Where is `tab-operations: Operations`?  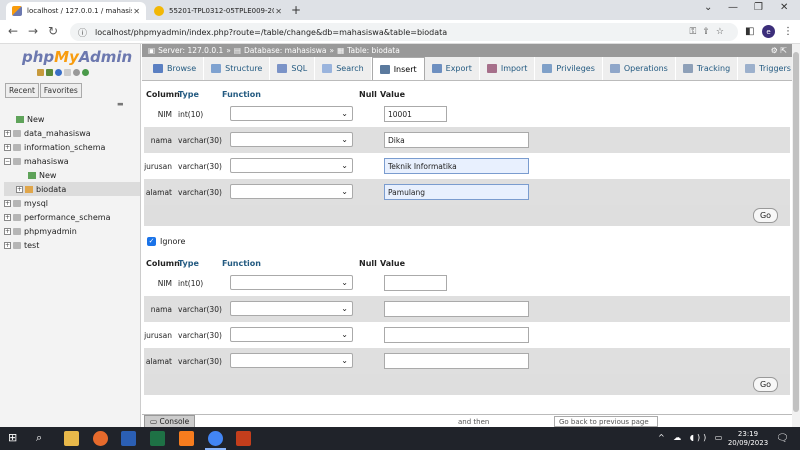 tab-operations: Operations is located at coordinates (639, 68).